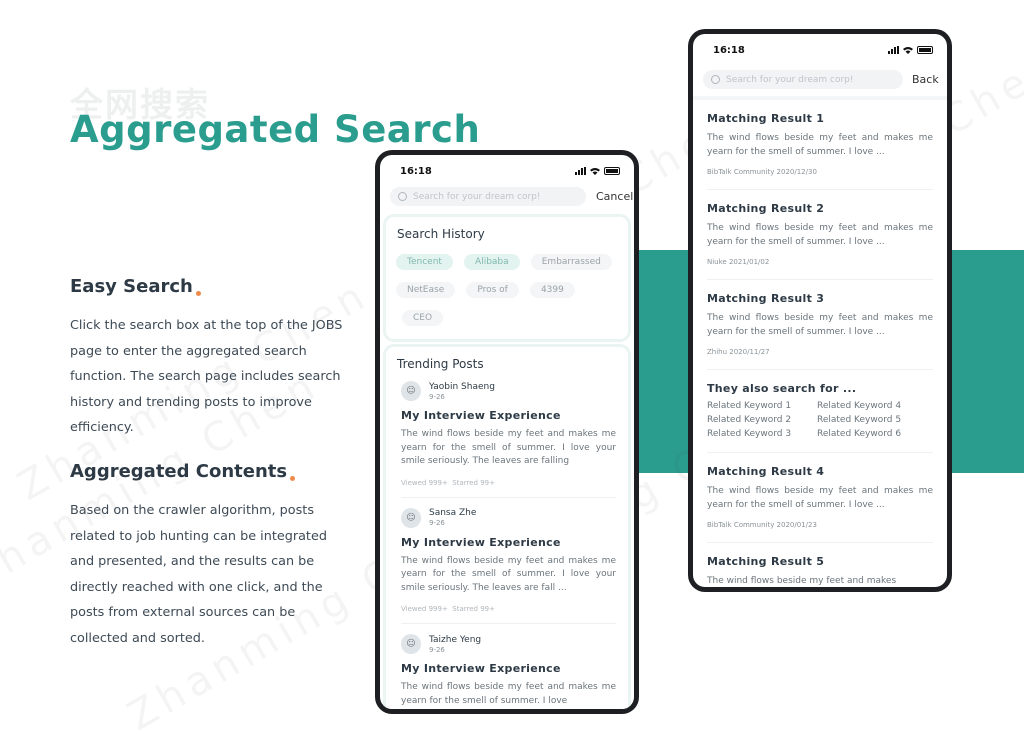 This screenshot has width=1024, height=740. Describe the element at coordinates (508, 391) in the screenshot. I see `post-author: ☺ Yaobin Shaeng 9-26` at that location.